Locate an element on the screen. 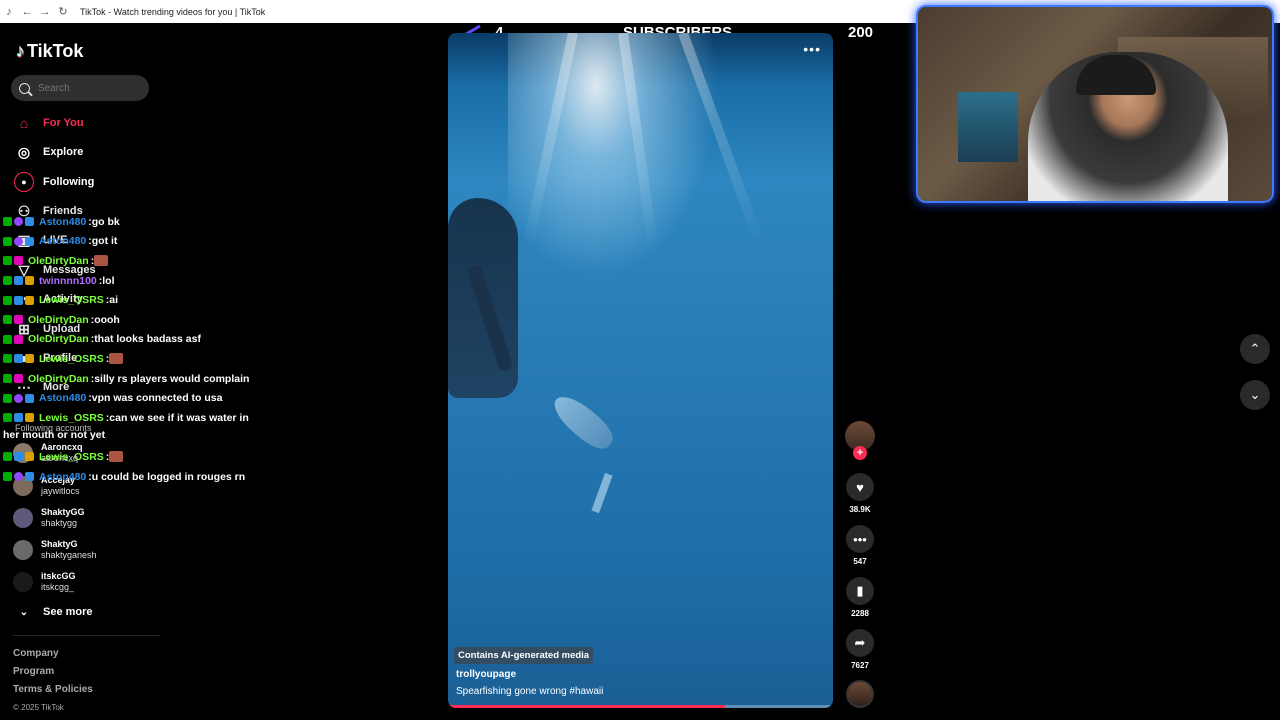  back-icon: ← is located at coordinates (27, 11).